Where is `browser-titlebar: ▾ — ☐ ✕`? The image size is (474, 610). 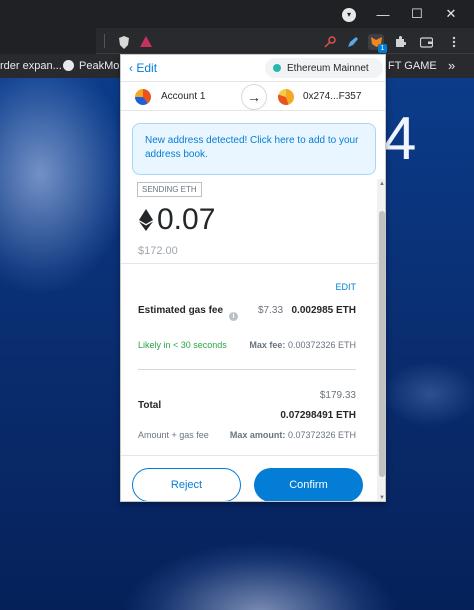 browser-titlebar: ▾ — ☐ ✕ is located at coordinates (237, 14).